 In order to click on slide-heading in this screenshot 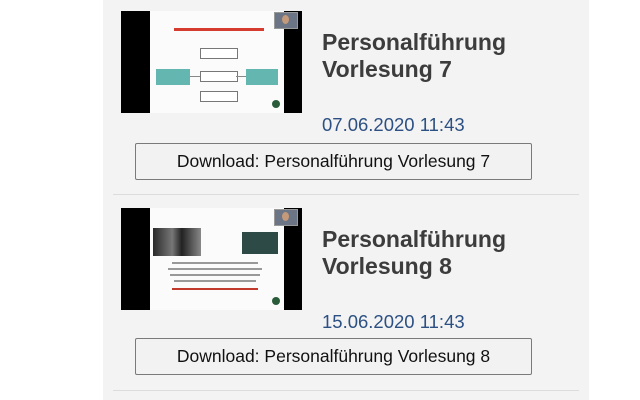, I will do `click(219, 29)`.